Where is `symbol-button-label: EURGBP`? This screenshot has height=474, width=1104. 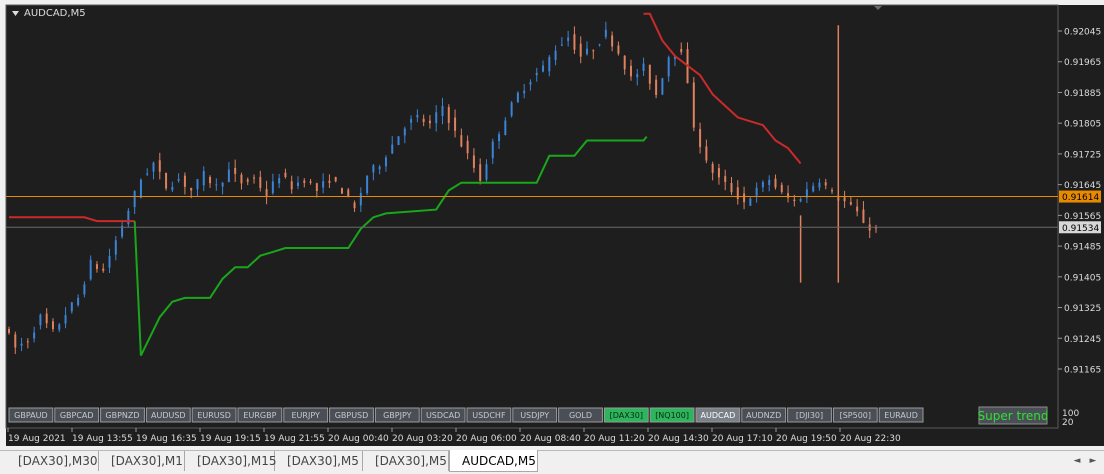 symbol-button-label: EURGBP is located at coordinates (259, 415).